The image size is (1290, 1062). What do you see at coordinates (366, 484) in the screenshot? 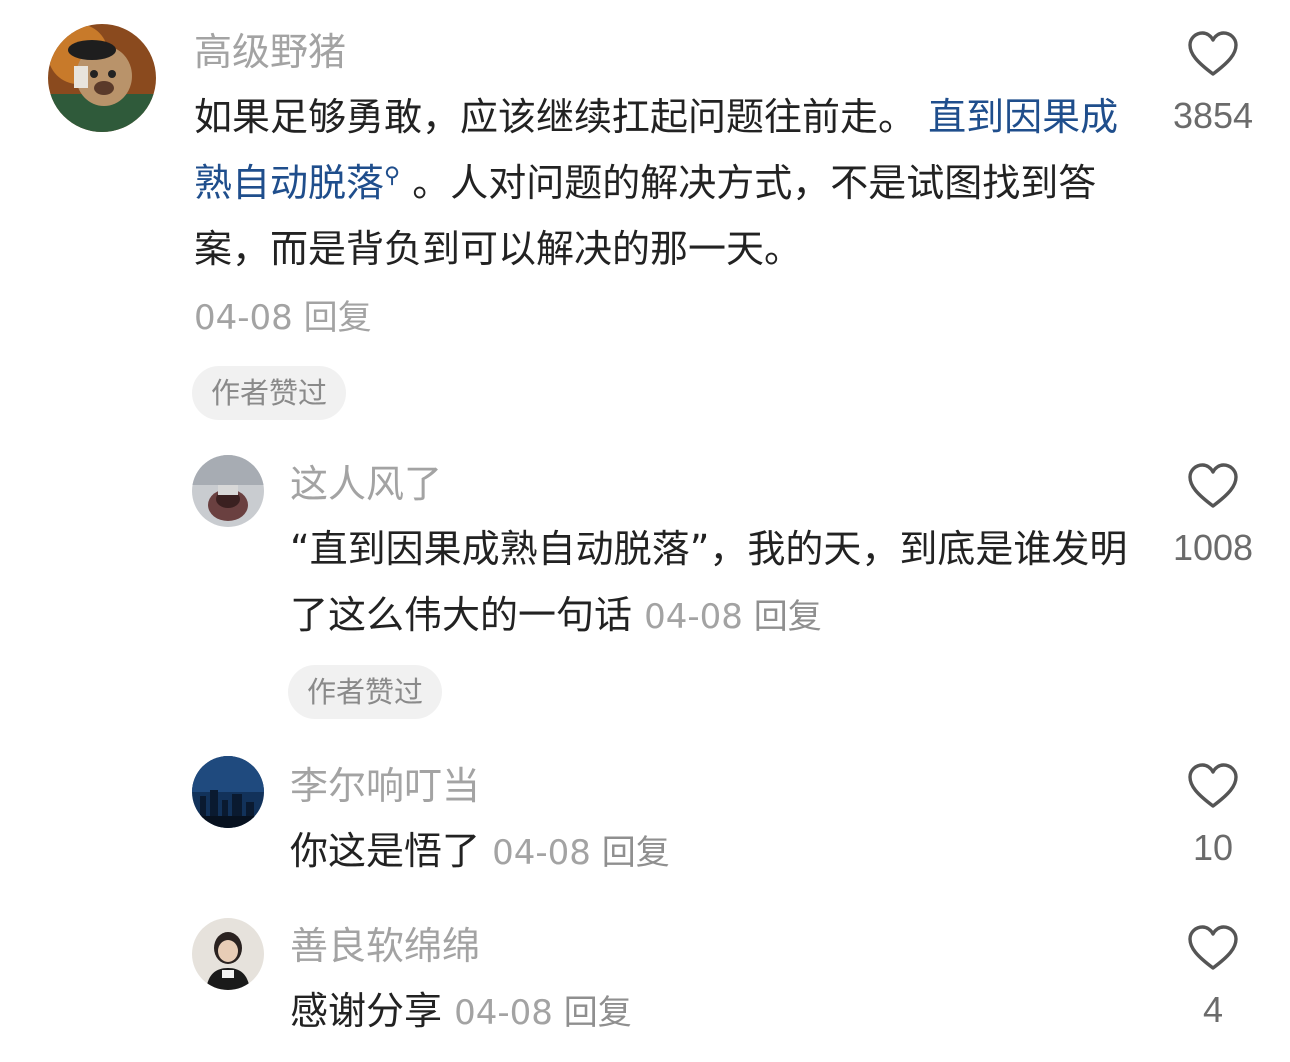
I see `comment-username: 这人风了` at bounding box center [366, 484].